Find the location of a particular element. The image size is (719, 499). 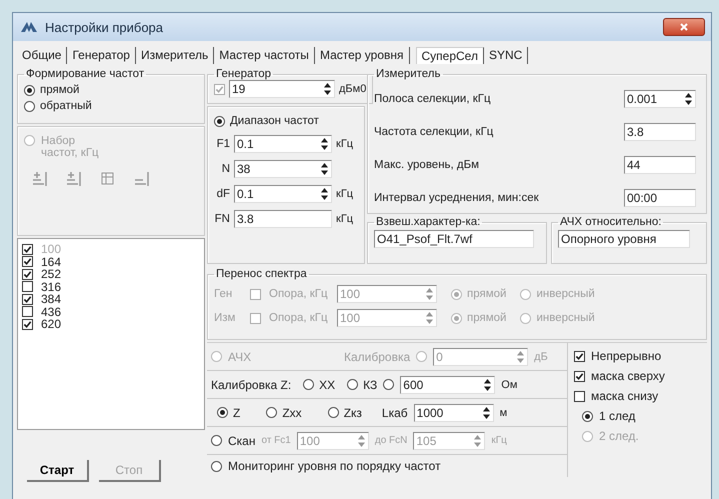

text-field: 44 is located at coordinates (660, 165).